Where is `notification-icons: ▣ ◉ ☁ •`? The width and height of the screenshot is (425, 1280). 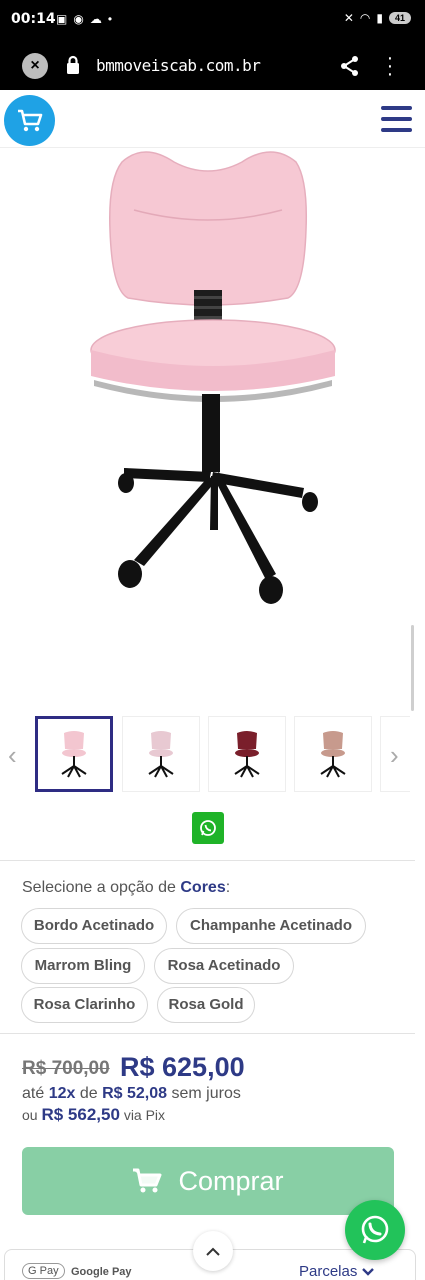
notification-icons: ▣ ◉ ☁ • is located at coordinates (84, 19).